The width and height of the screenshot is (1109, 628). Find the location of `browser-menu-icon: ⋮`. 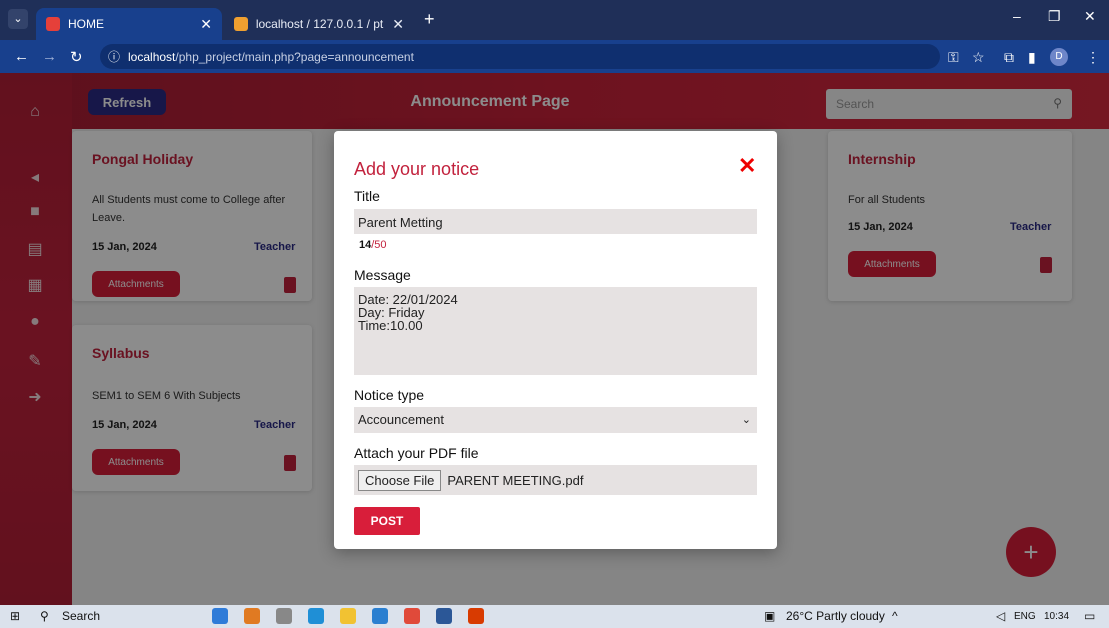

browser-menu-icon: ⋮ is located at coordinates (1093, 57).